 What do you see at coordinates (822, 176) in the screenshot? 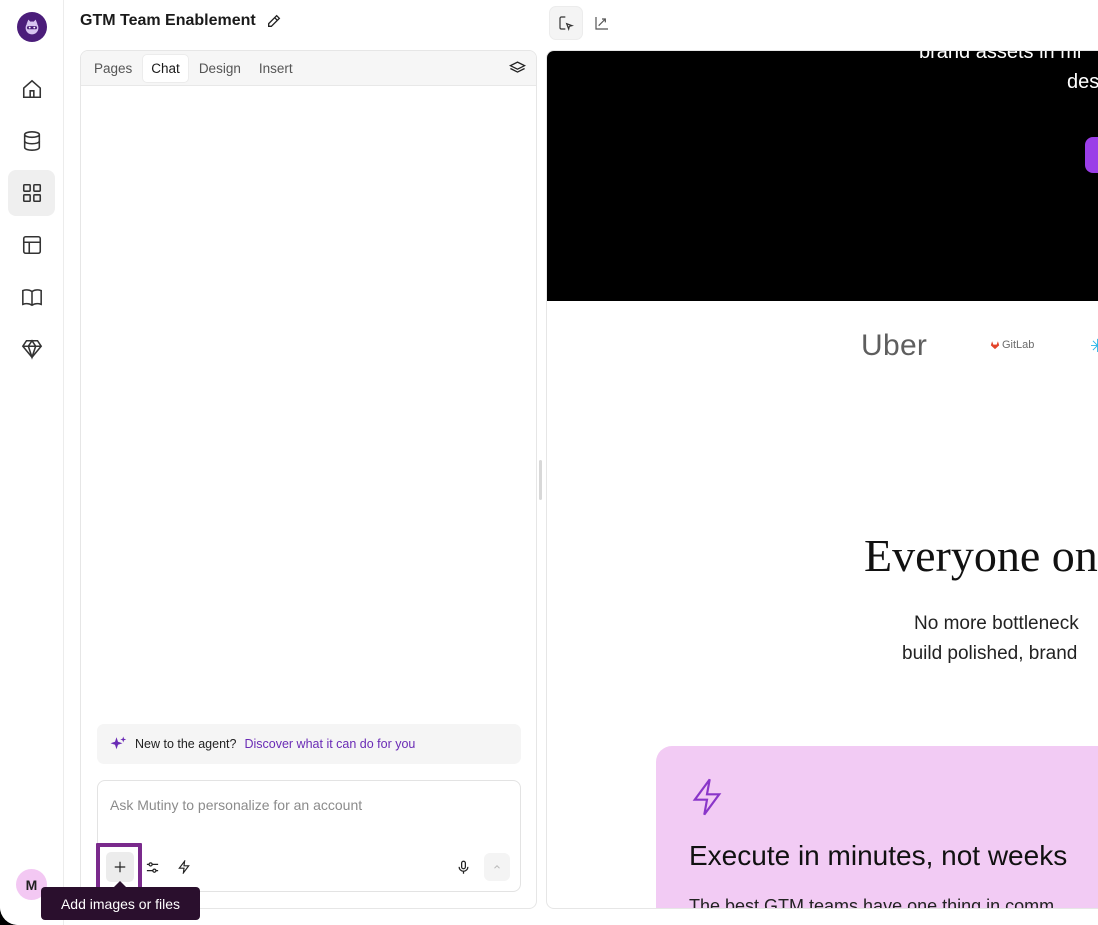
I see `hero-section: brand assets in mi des` at bounding box center [822, 176].